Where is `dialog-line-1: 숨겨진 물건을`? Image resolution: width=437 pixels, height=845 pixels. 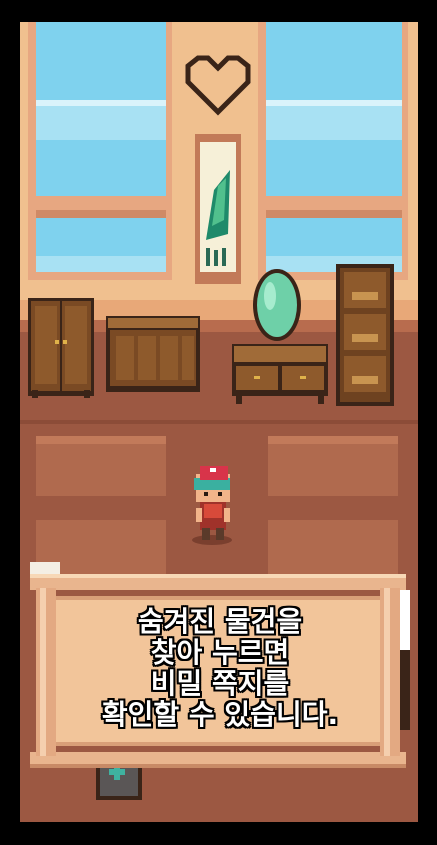 dialog-line-1: 숨겨진 물건을 is located at coordinates (220, 621).